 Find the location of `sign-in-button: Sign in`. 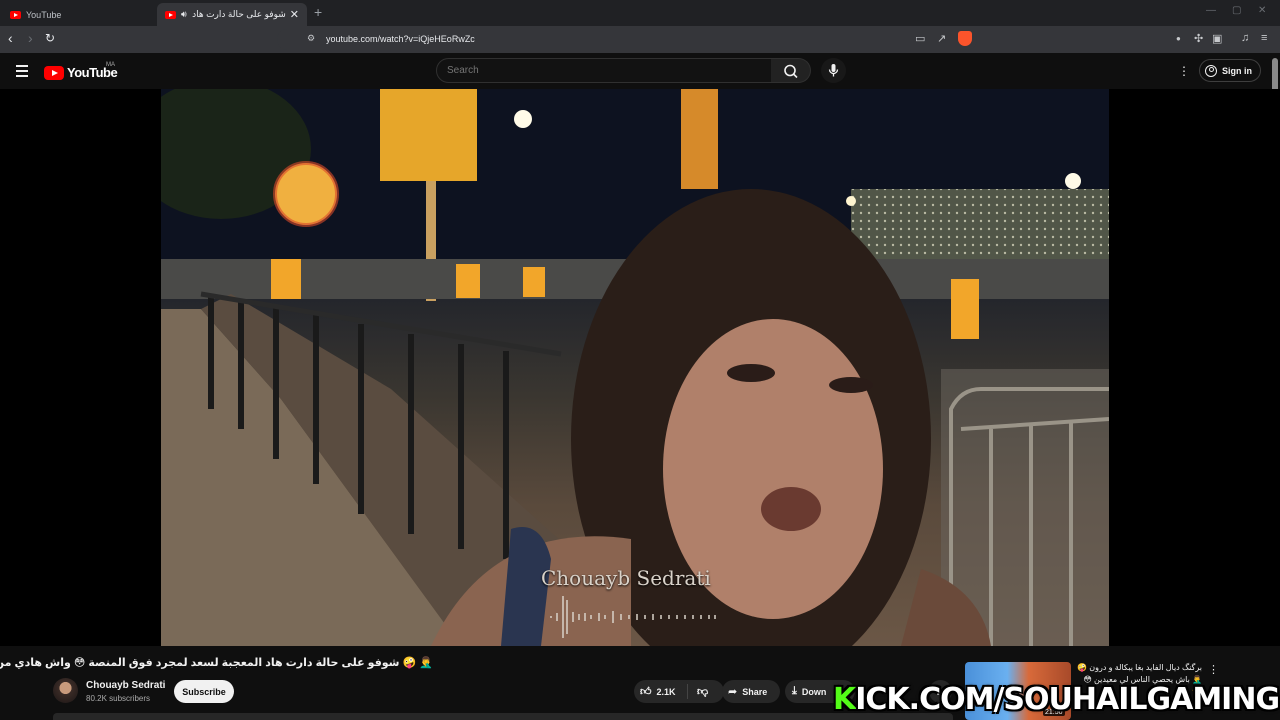

sign-in-button: Sign in is located at coordinates (1230, 70).